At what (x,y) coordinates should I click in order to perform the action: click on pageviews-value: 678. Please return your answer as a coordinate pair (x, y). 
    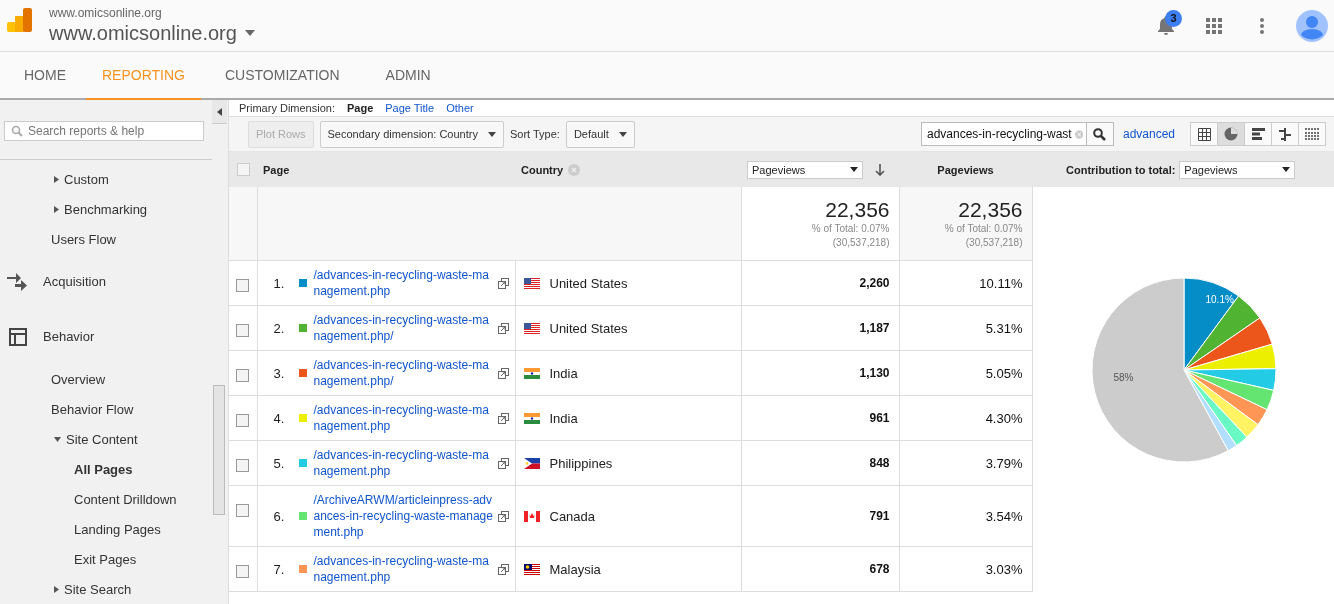
    Looking at the image, I should click on (879, 569).